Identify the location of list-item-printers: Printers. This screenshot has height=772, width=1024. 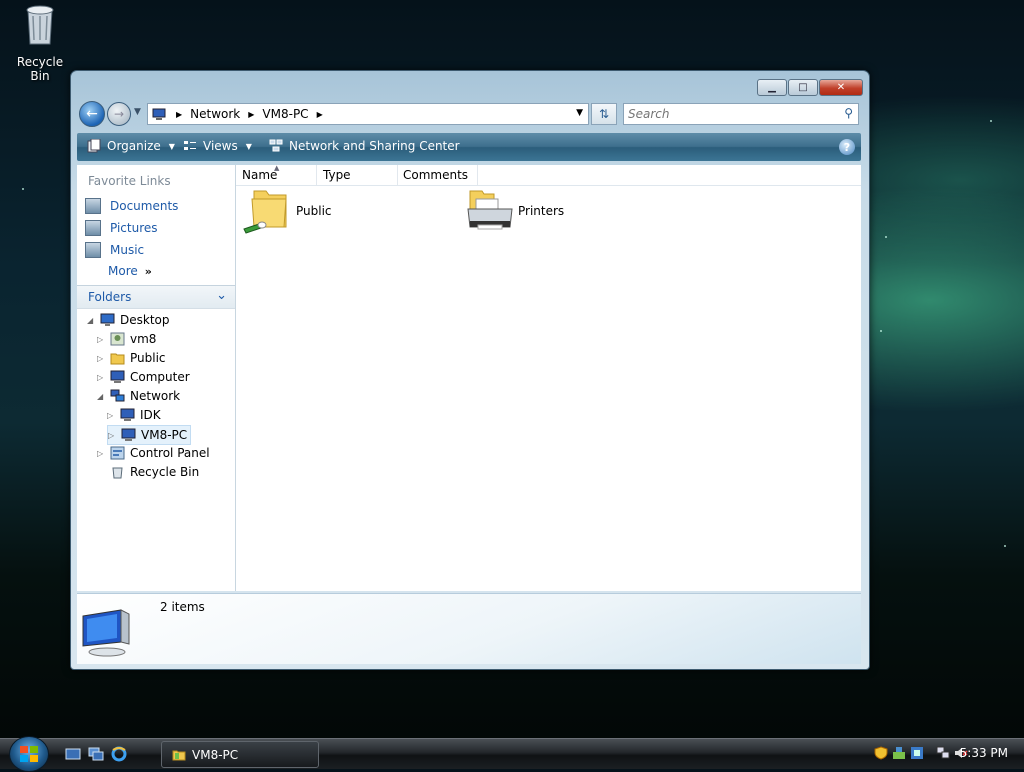
(514, 211).